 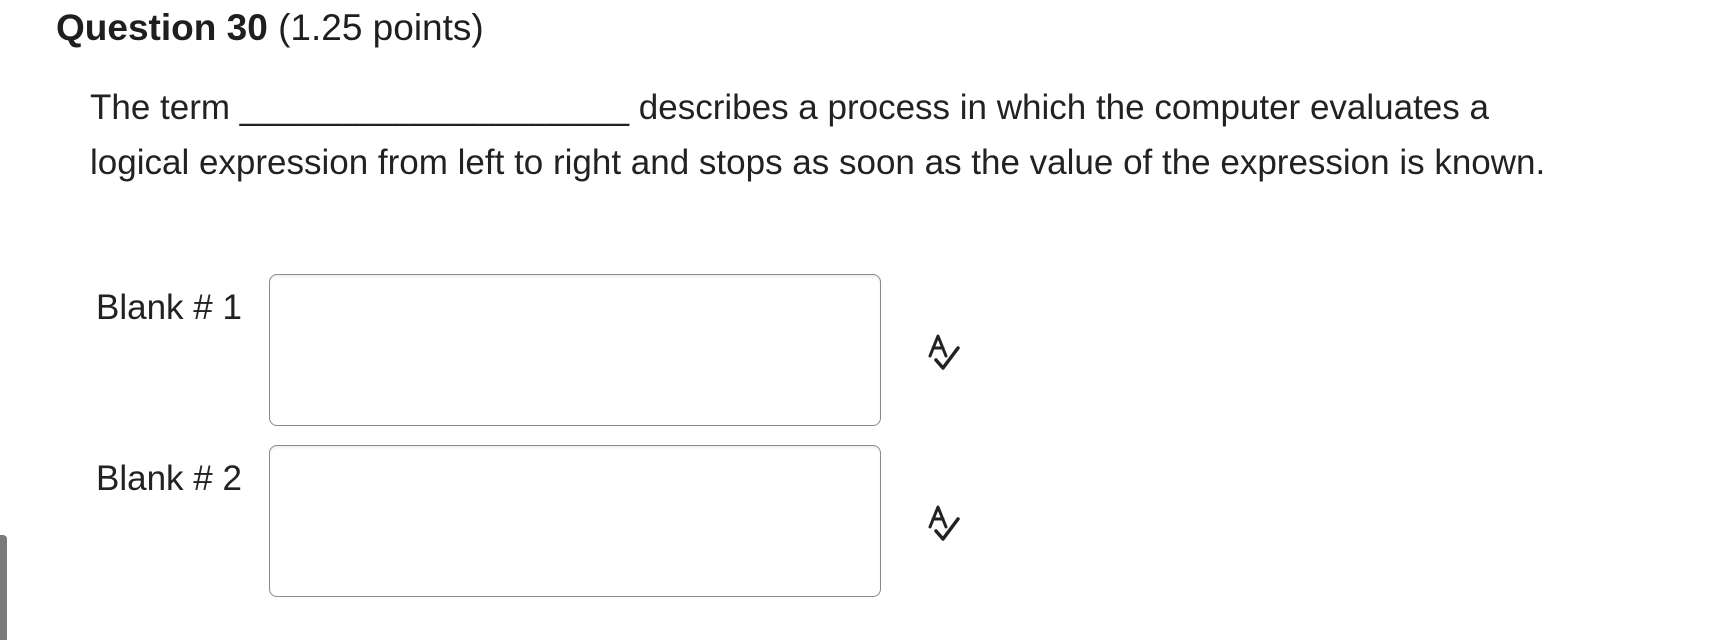 I want to click on blank-label-1: Blank # 1, so click(x=169, y=307).